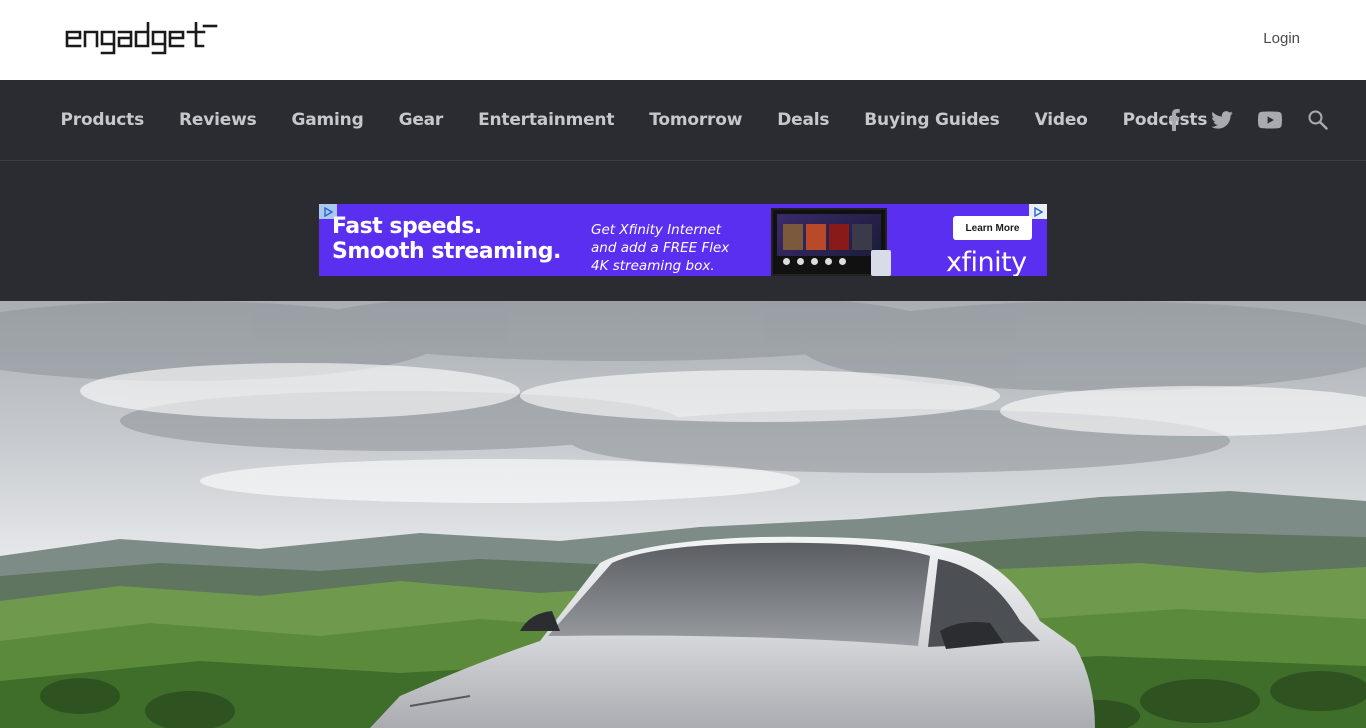  What do you see at coordinates (421, 120) in the screenshot?
I see `nav-item-gear: Gear` at bounding box center [421, 120].